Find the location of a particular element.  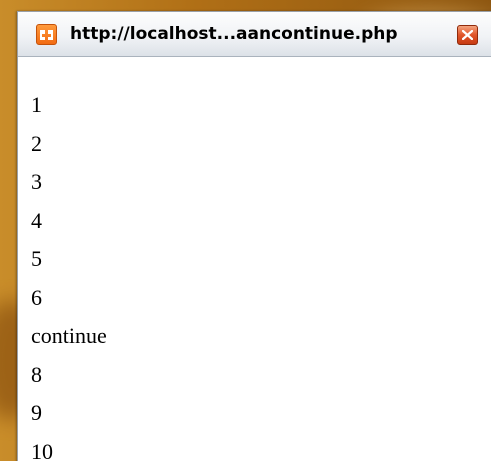

window-titlebar: http://localhost...aancontinue.php is located at coordinates (254, 34).